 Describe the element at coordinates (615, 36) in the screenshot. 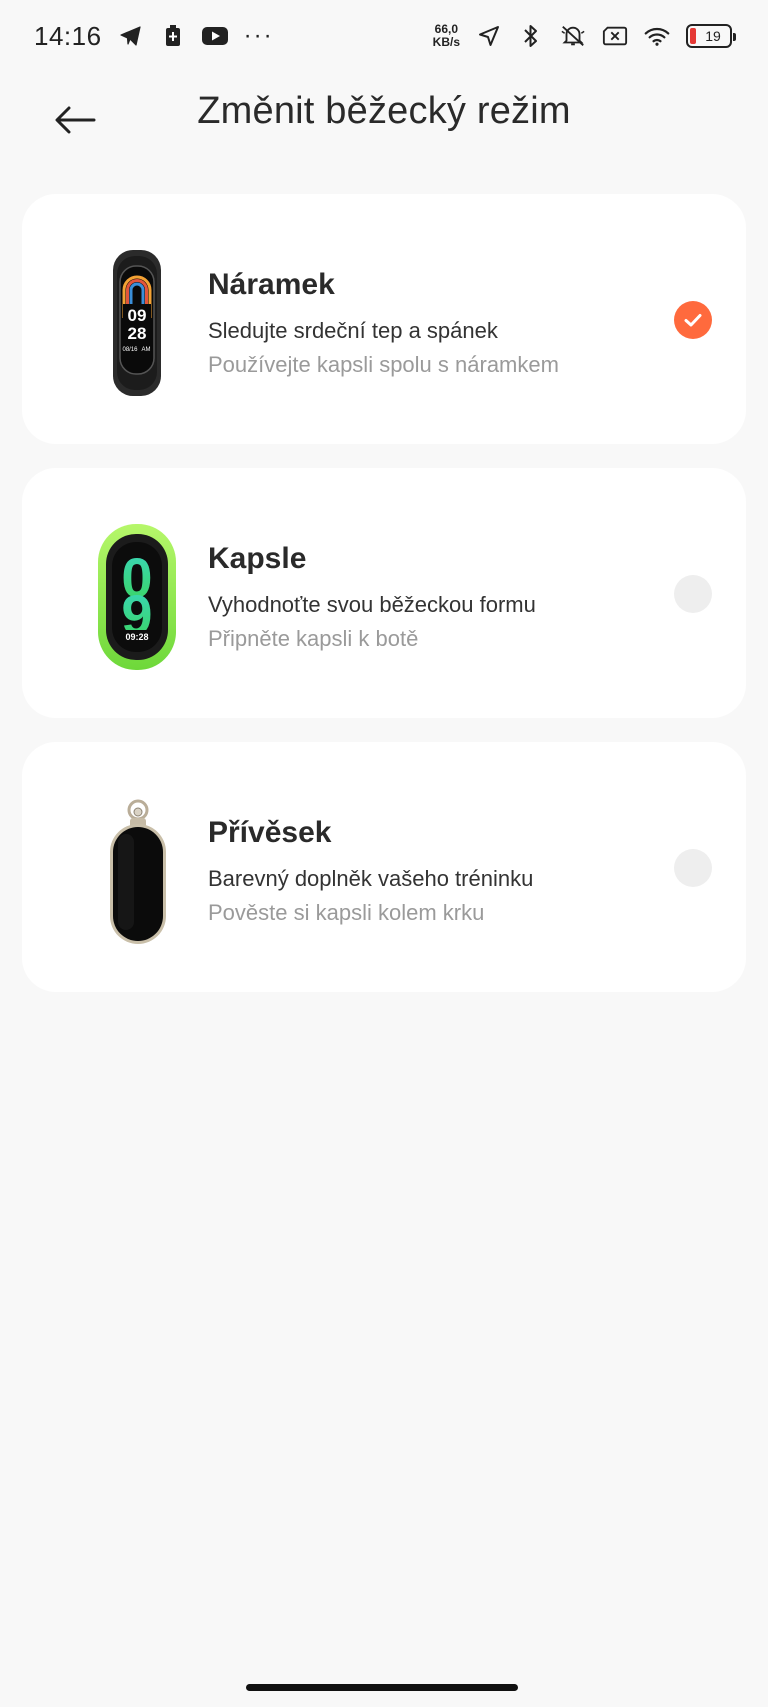

I see `no-sim-icon` at that location.